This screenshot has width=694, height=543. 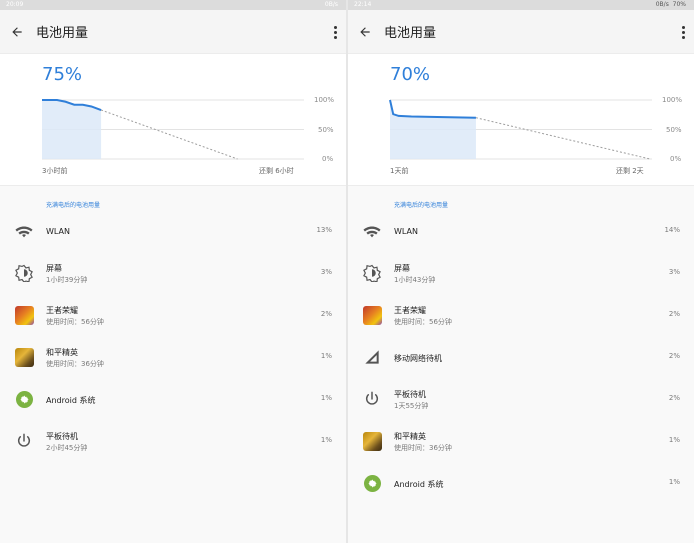 What do you see at coordinates (173, 5) in the screenshot?
I see `status-bar: 20:09 0B/s` at bounding box center [173, 5].